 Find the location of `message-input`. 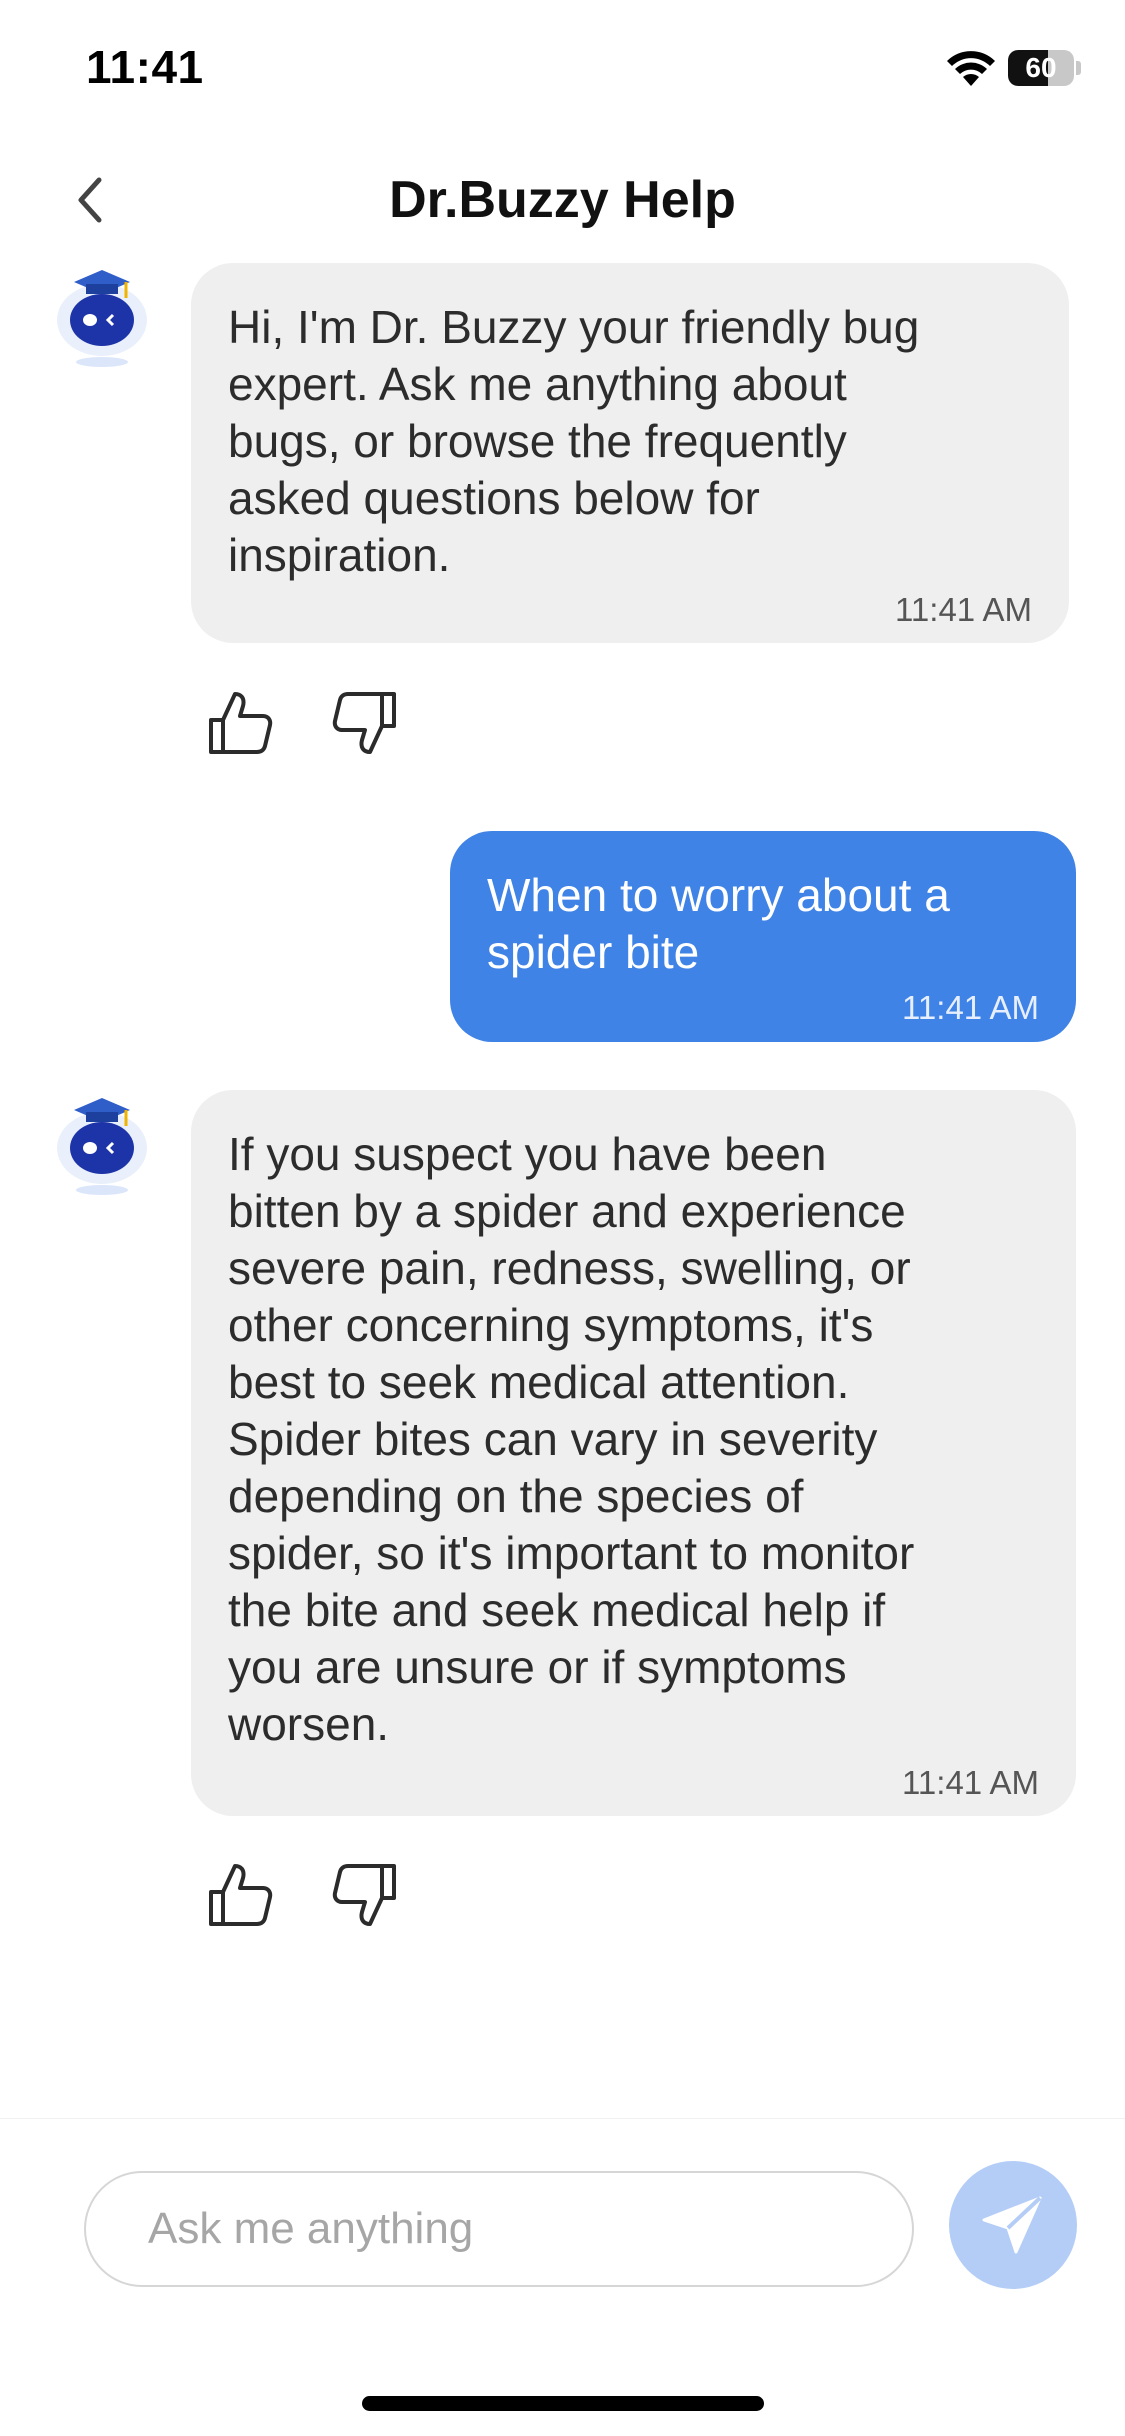

message-input is located at coordinates (499, 2229).